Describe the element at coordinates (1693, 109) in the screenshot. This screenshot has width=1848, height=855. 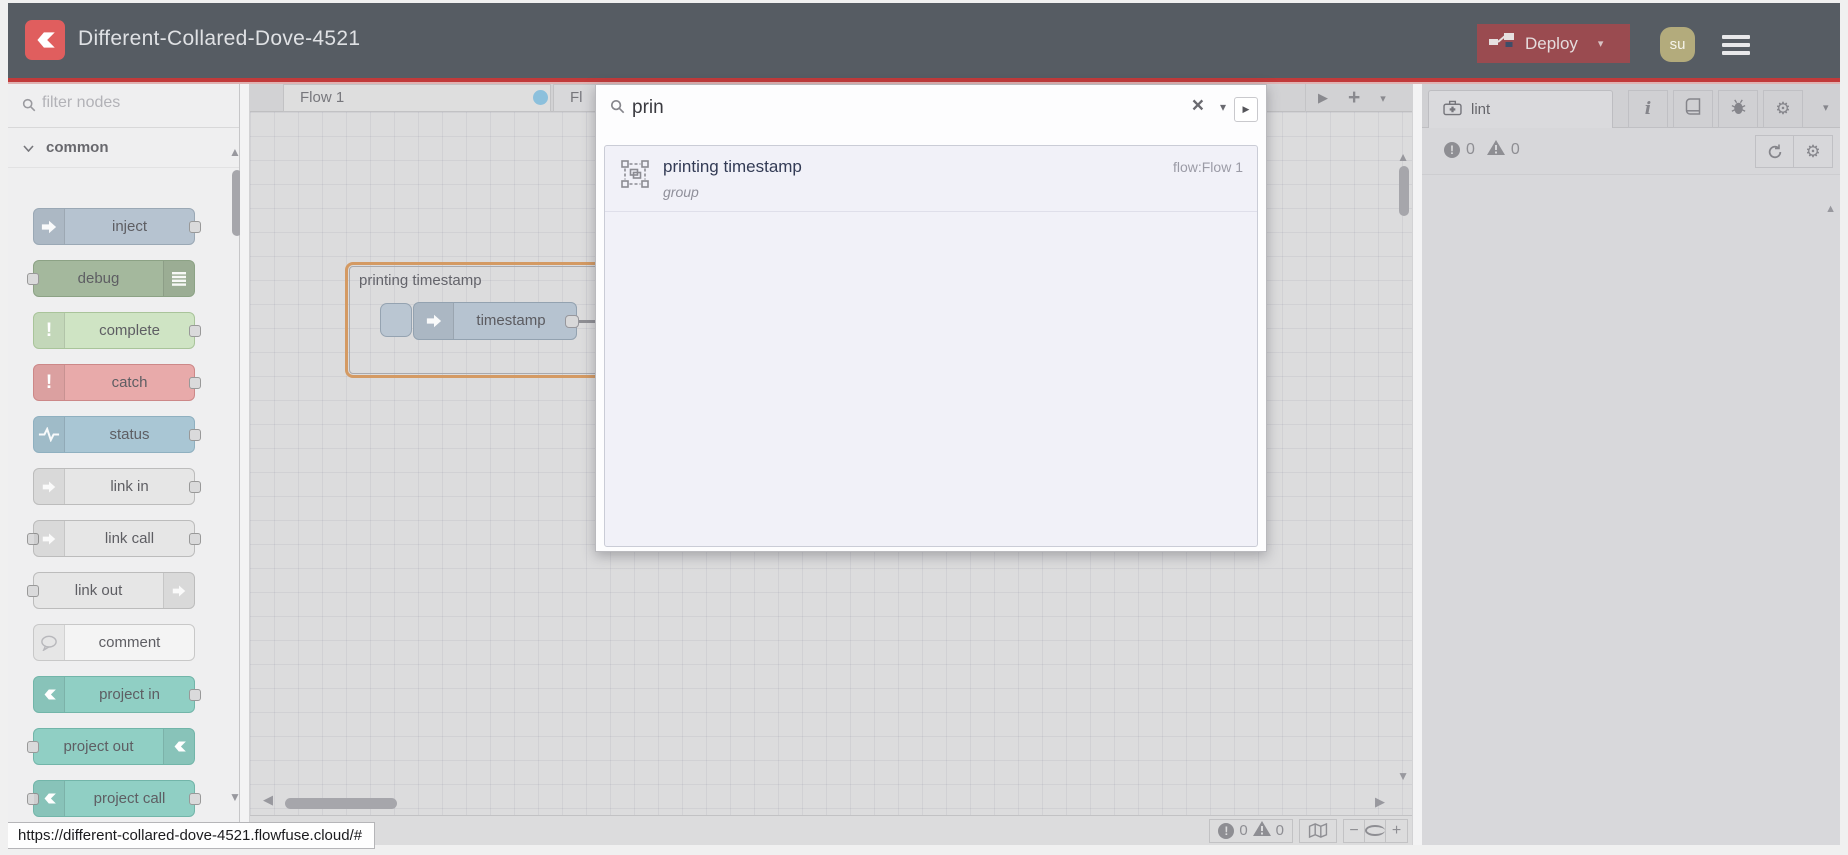
I see `help-tab-button` at that location.